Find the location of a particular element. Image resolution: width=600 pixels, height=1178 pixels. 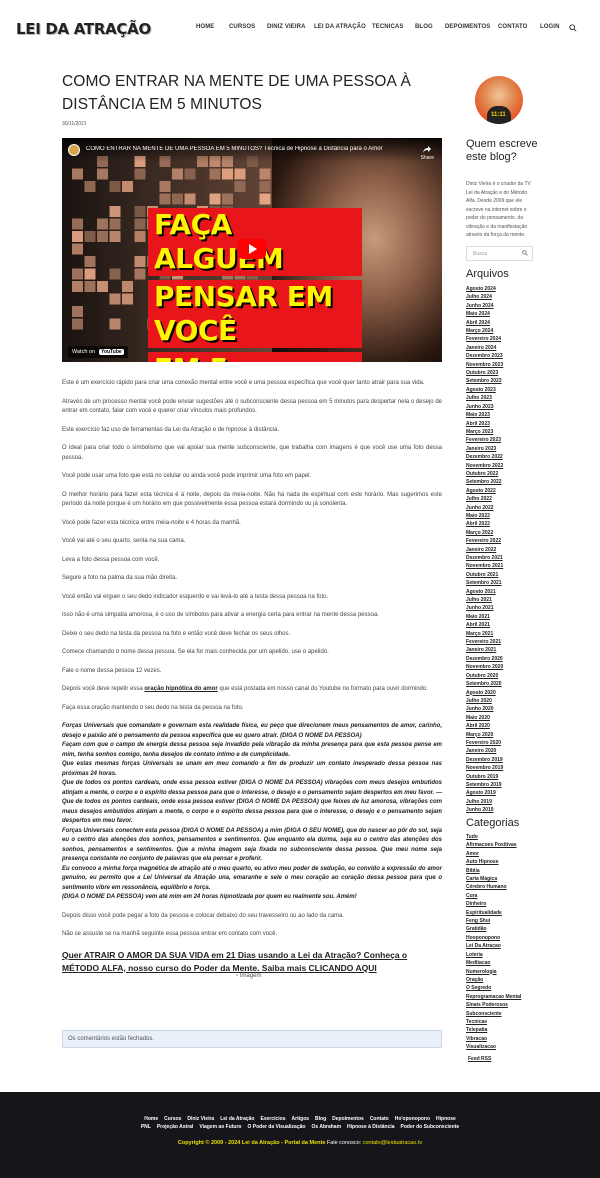

archive-link: Maio 2023 is located at coordinates (484, 415).